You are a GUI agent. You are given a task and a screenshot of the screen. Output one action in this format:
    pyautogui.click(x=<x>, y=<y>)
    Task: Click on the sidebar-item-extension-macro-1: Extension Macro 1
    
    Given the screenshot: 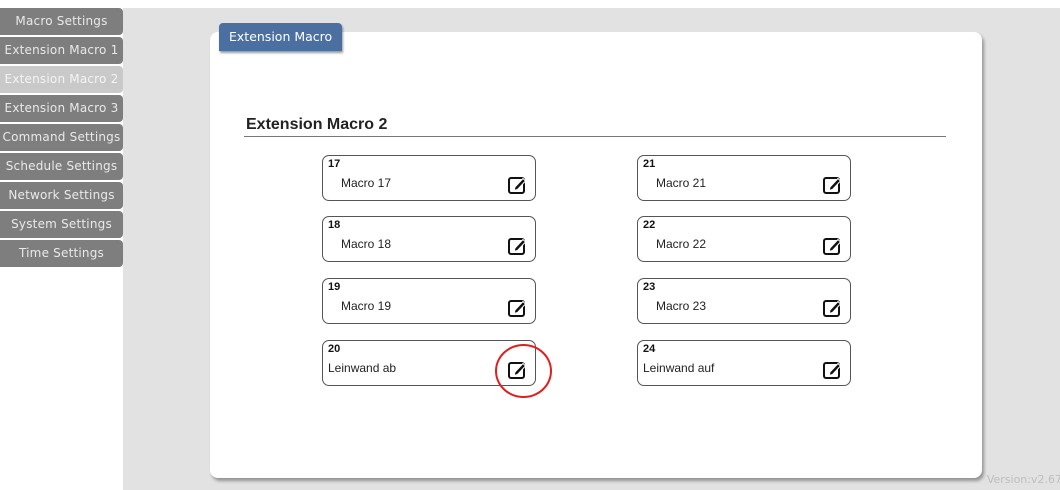 What is the action you would take?
    pyautogui.click(x=61, y=50)
    